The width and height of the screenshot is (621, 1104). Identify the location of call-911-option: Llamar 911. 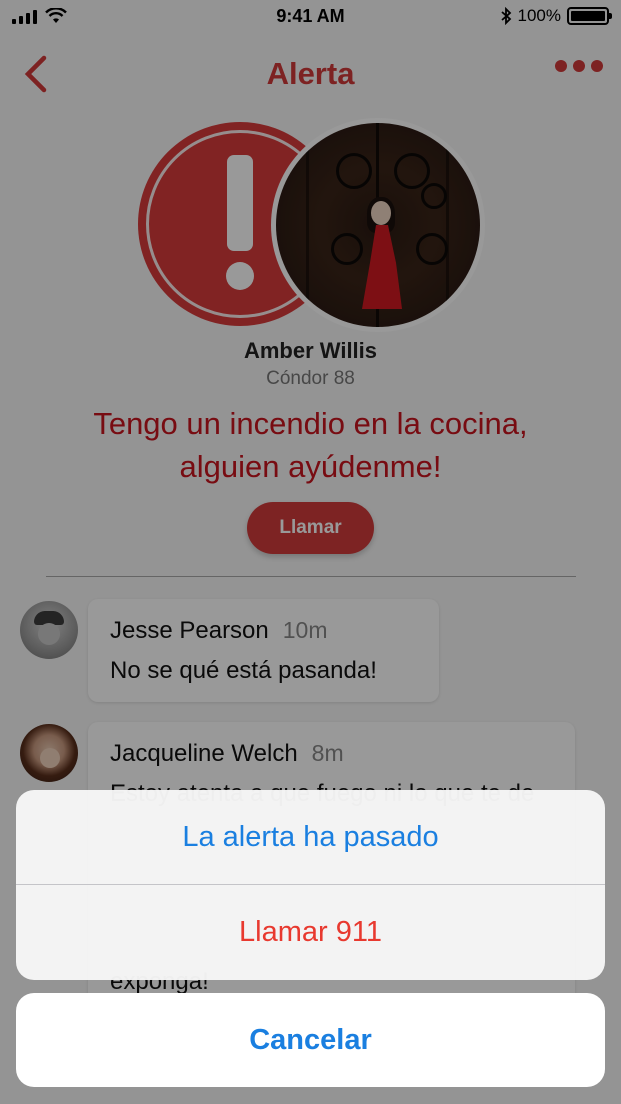
(310, 932).